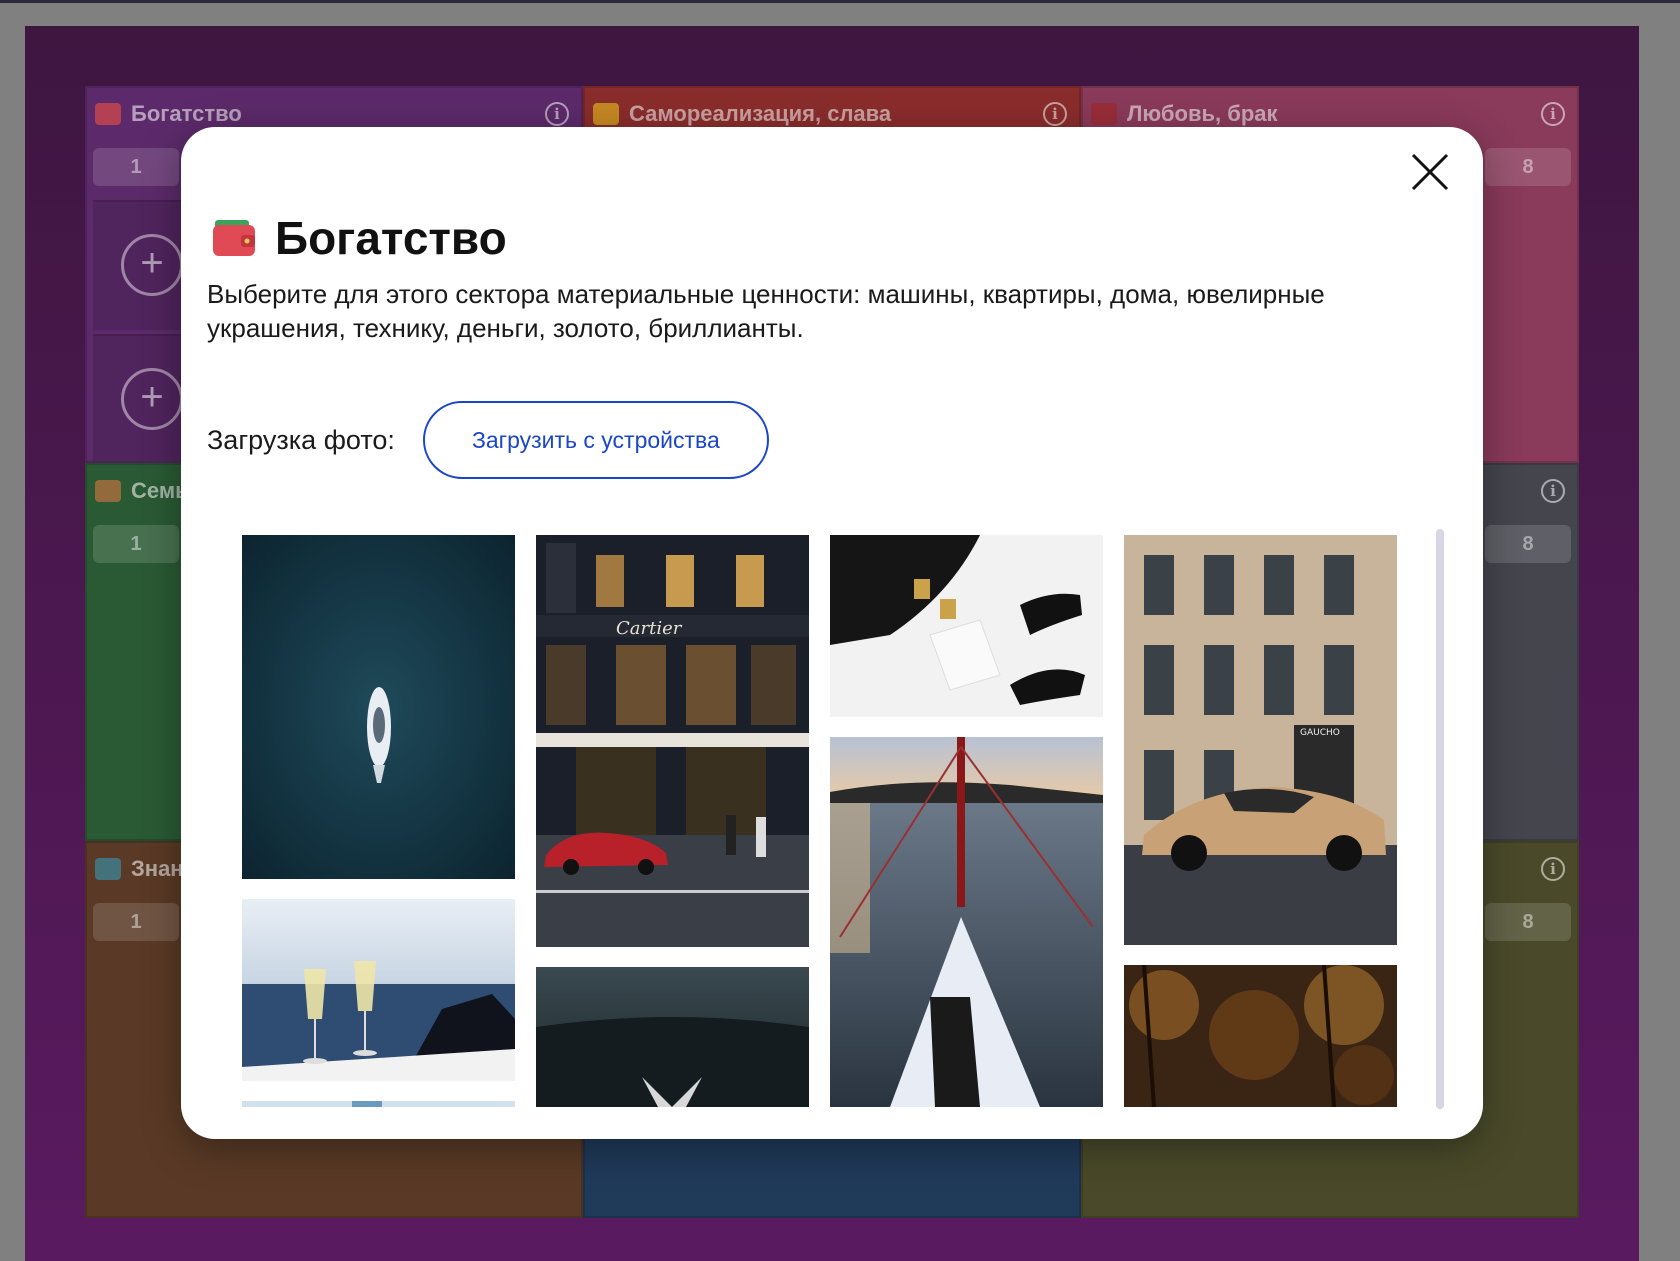 Image resolution: width=1680 pixels, height=1261 pixels. I want to click on cartier-store-photo: Cartier, so click(672, 741).